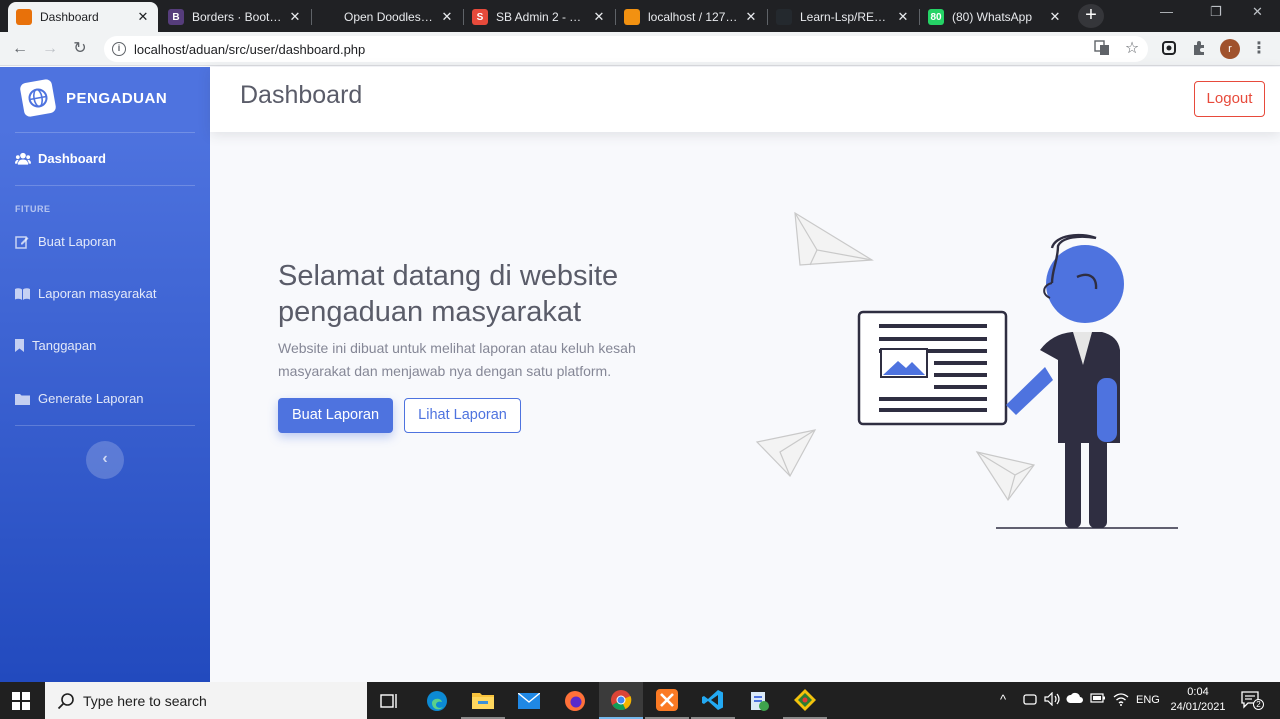 This screenshot has height=719, width=1280. I want to click on browser-tab: Learn-Lsp/README. ✕, so click(843, 17).